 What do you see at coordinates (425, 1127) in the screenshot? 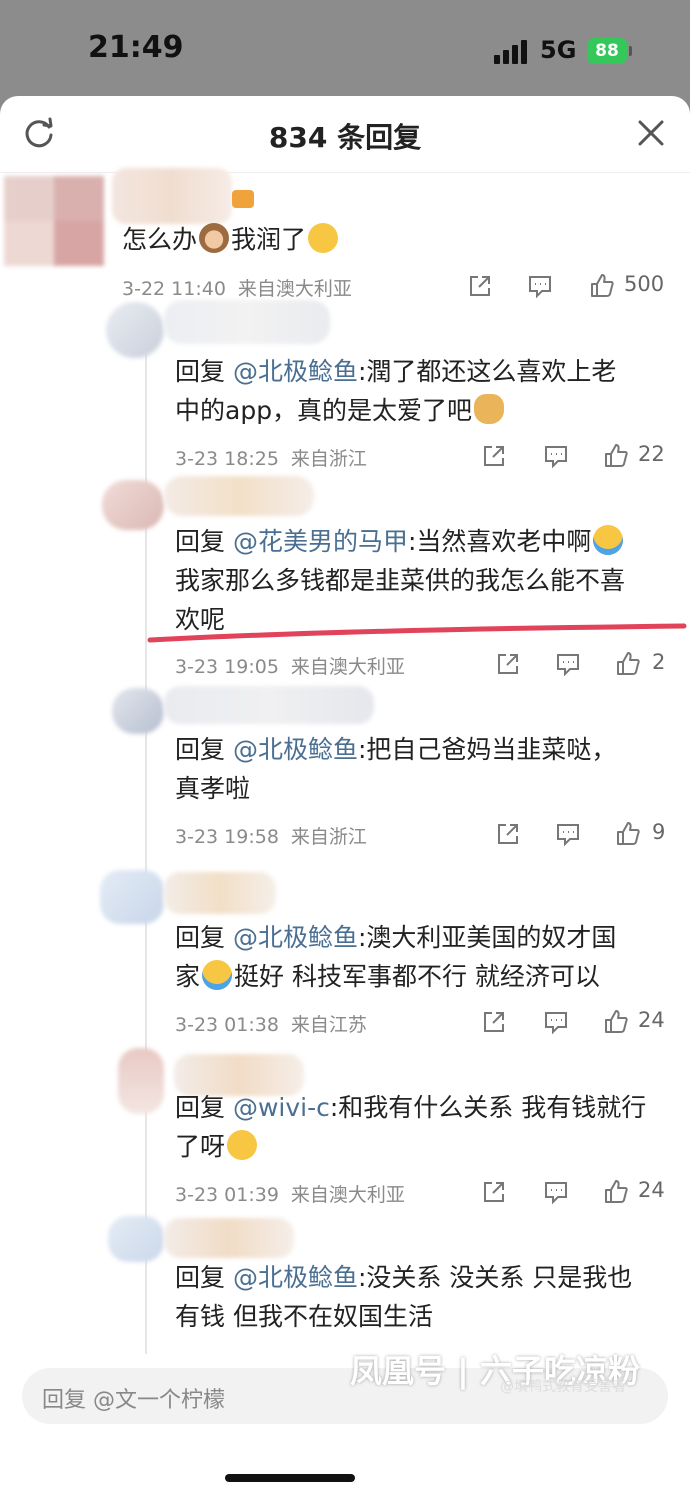
I see `reply-text: 回复 @wivi-c:和我有什么关系 我有钱就行 了呀` at bounding box center [425, 1127].